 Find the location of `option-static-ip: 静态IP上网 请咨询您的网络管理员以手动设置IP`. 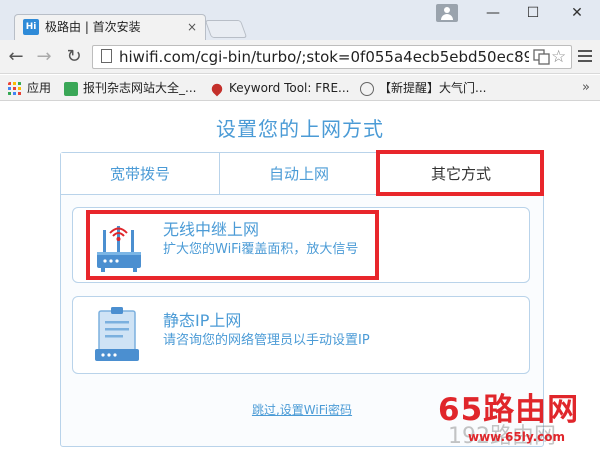

option-static-ip: 静态IP上网 请咨询您的网络管理员以手动设置IP is located at coordinates (301, 335).